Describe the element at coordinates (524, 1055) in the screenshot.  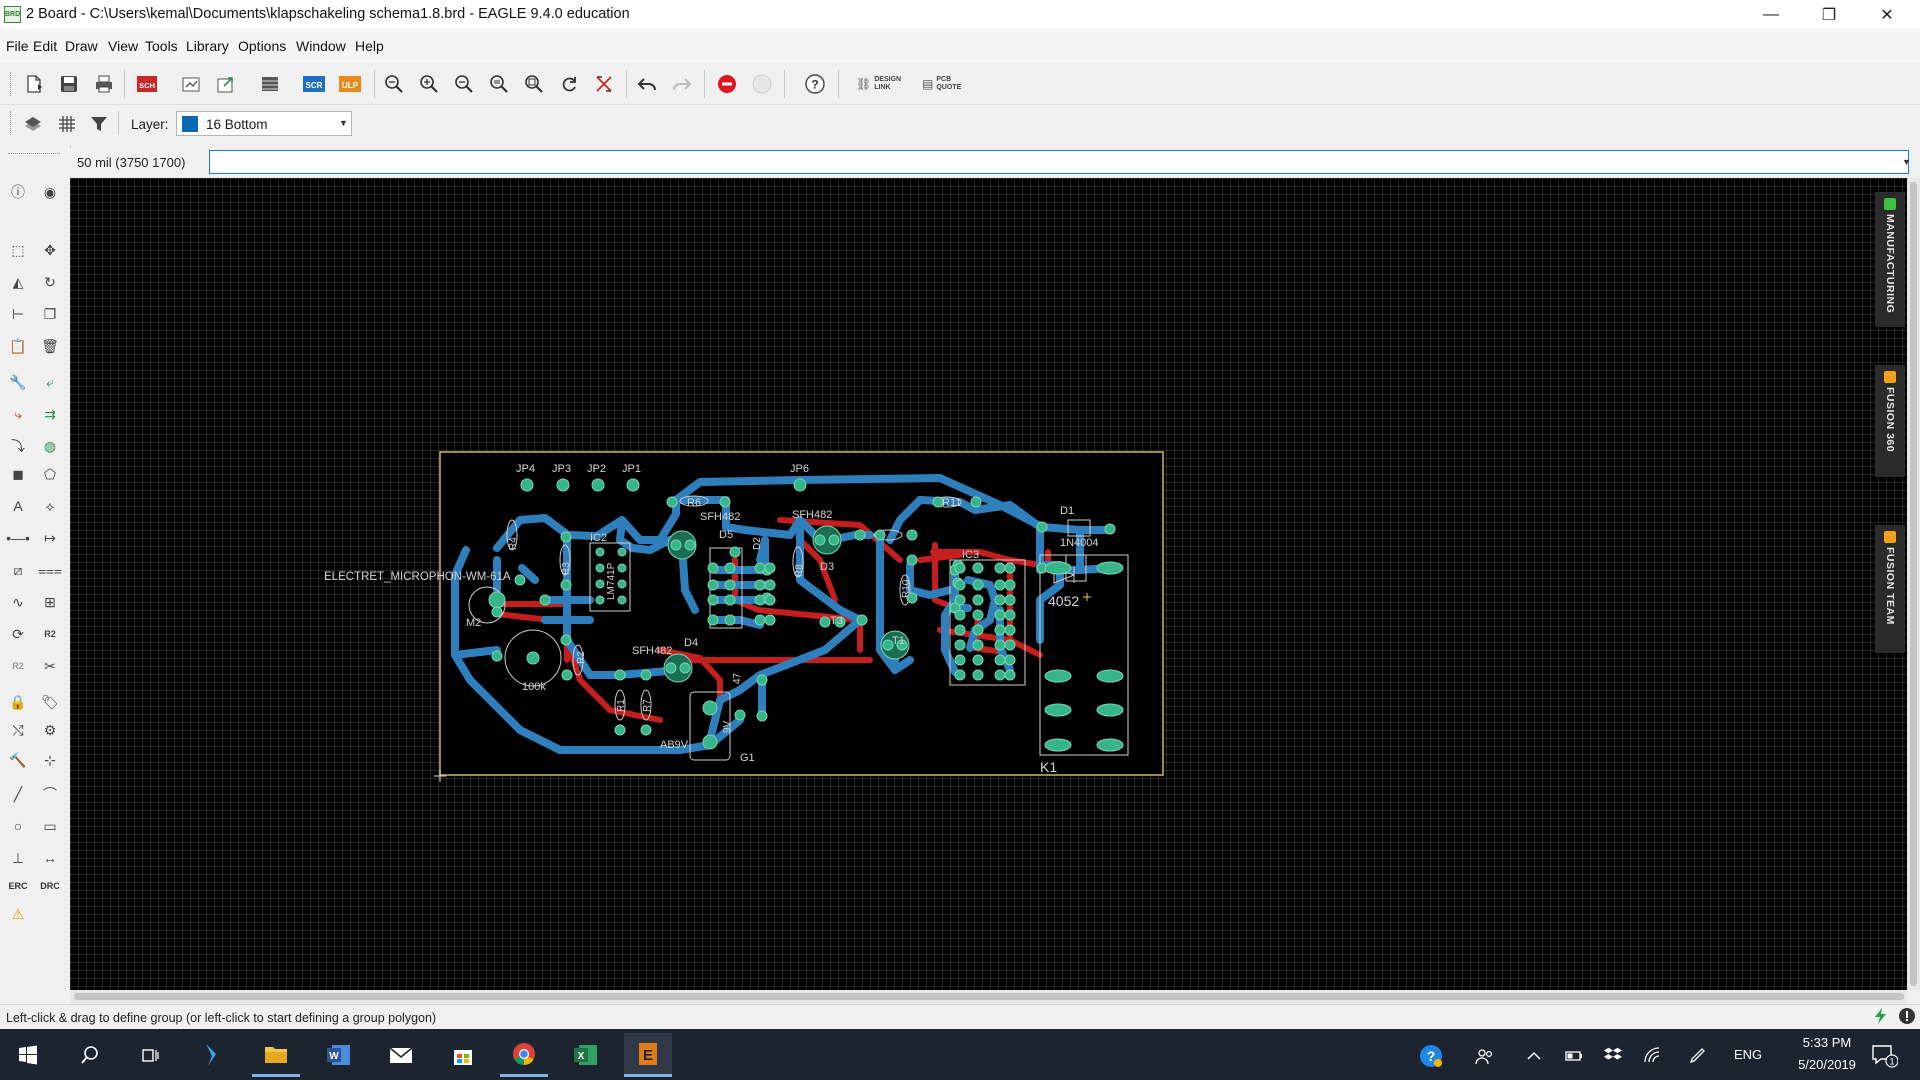
I see `chrome-icon` at that location.